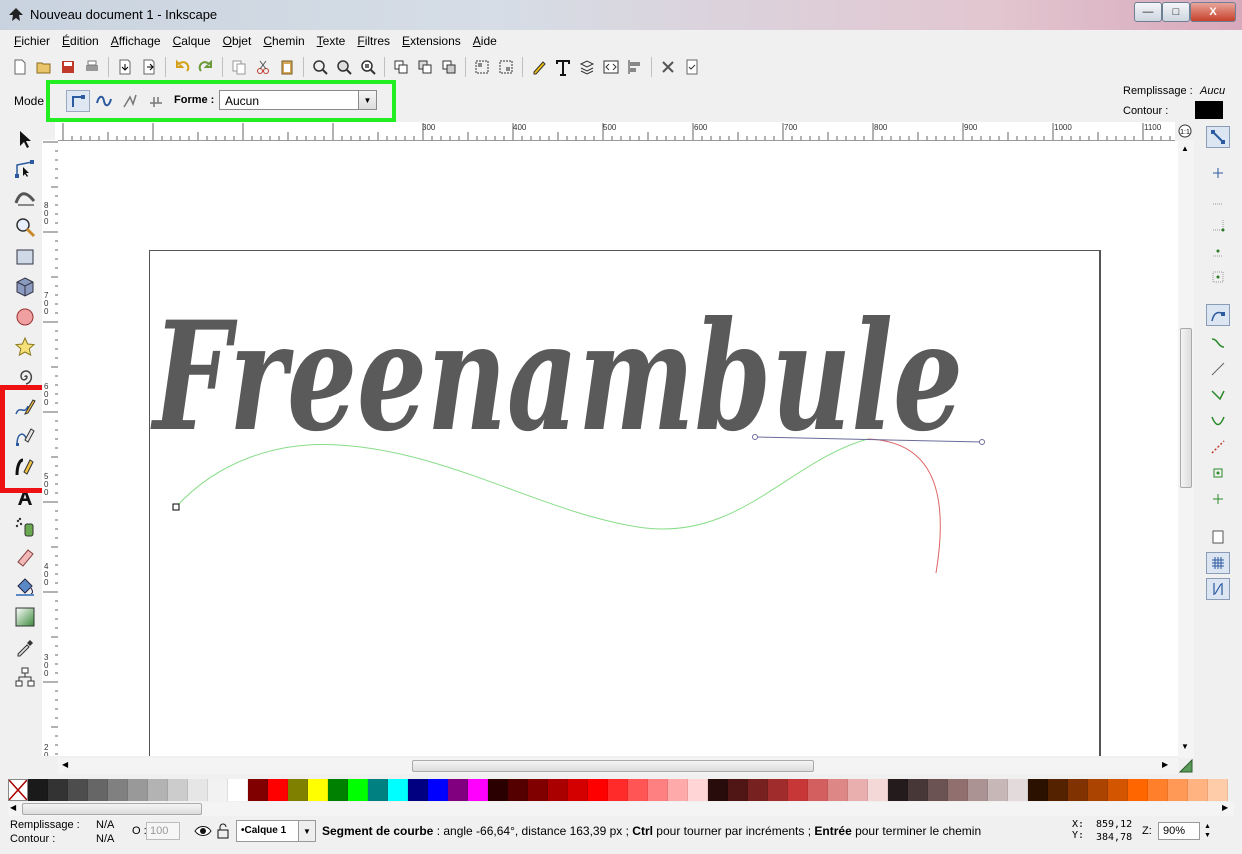  Describe the element at coordinates (1218, 137) in the screenshot. I see `snap-toggle-icon` at that location.